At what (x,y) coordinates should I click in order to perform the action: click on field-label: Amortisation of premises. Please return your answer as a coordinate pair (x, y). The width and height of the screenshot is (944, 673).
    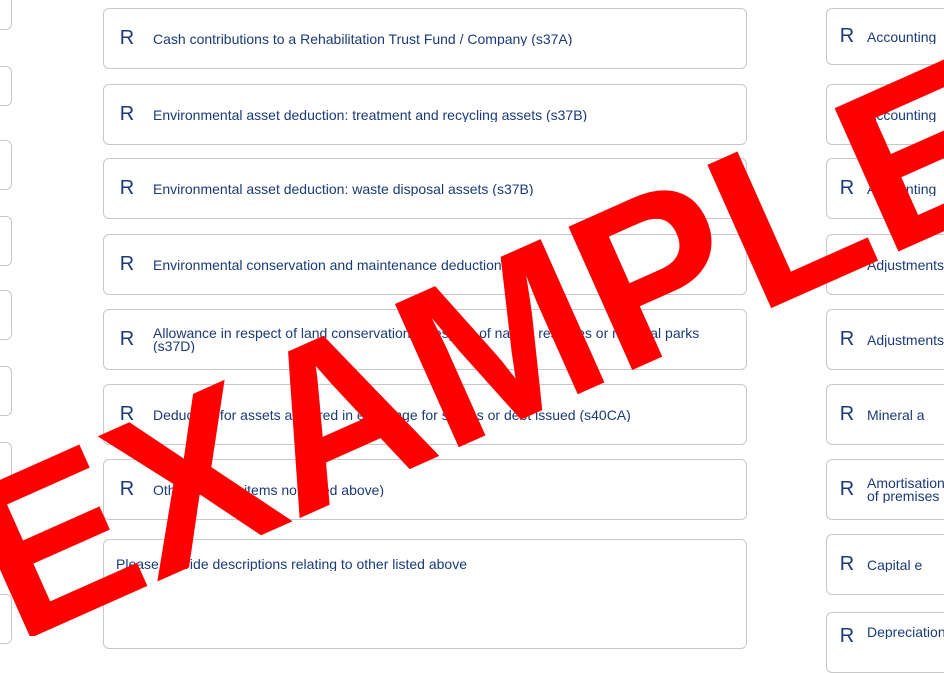
    Looking at the image, I should click on (905, 489).